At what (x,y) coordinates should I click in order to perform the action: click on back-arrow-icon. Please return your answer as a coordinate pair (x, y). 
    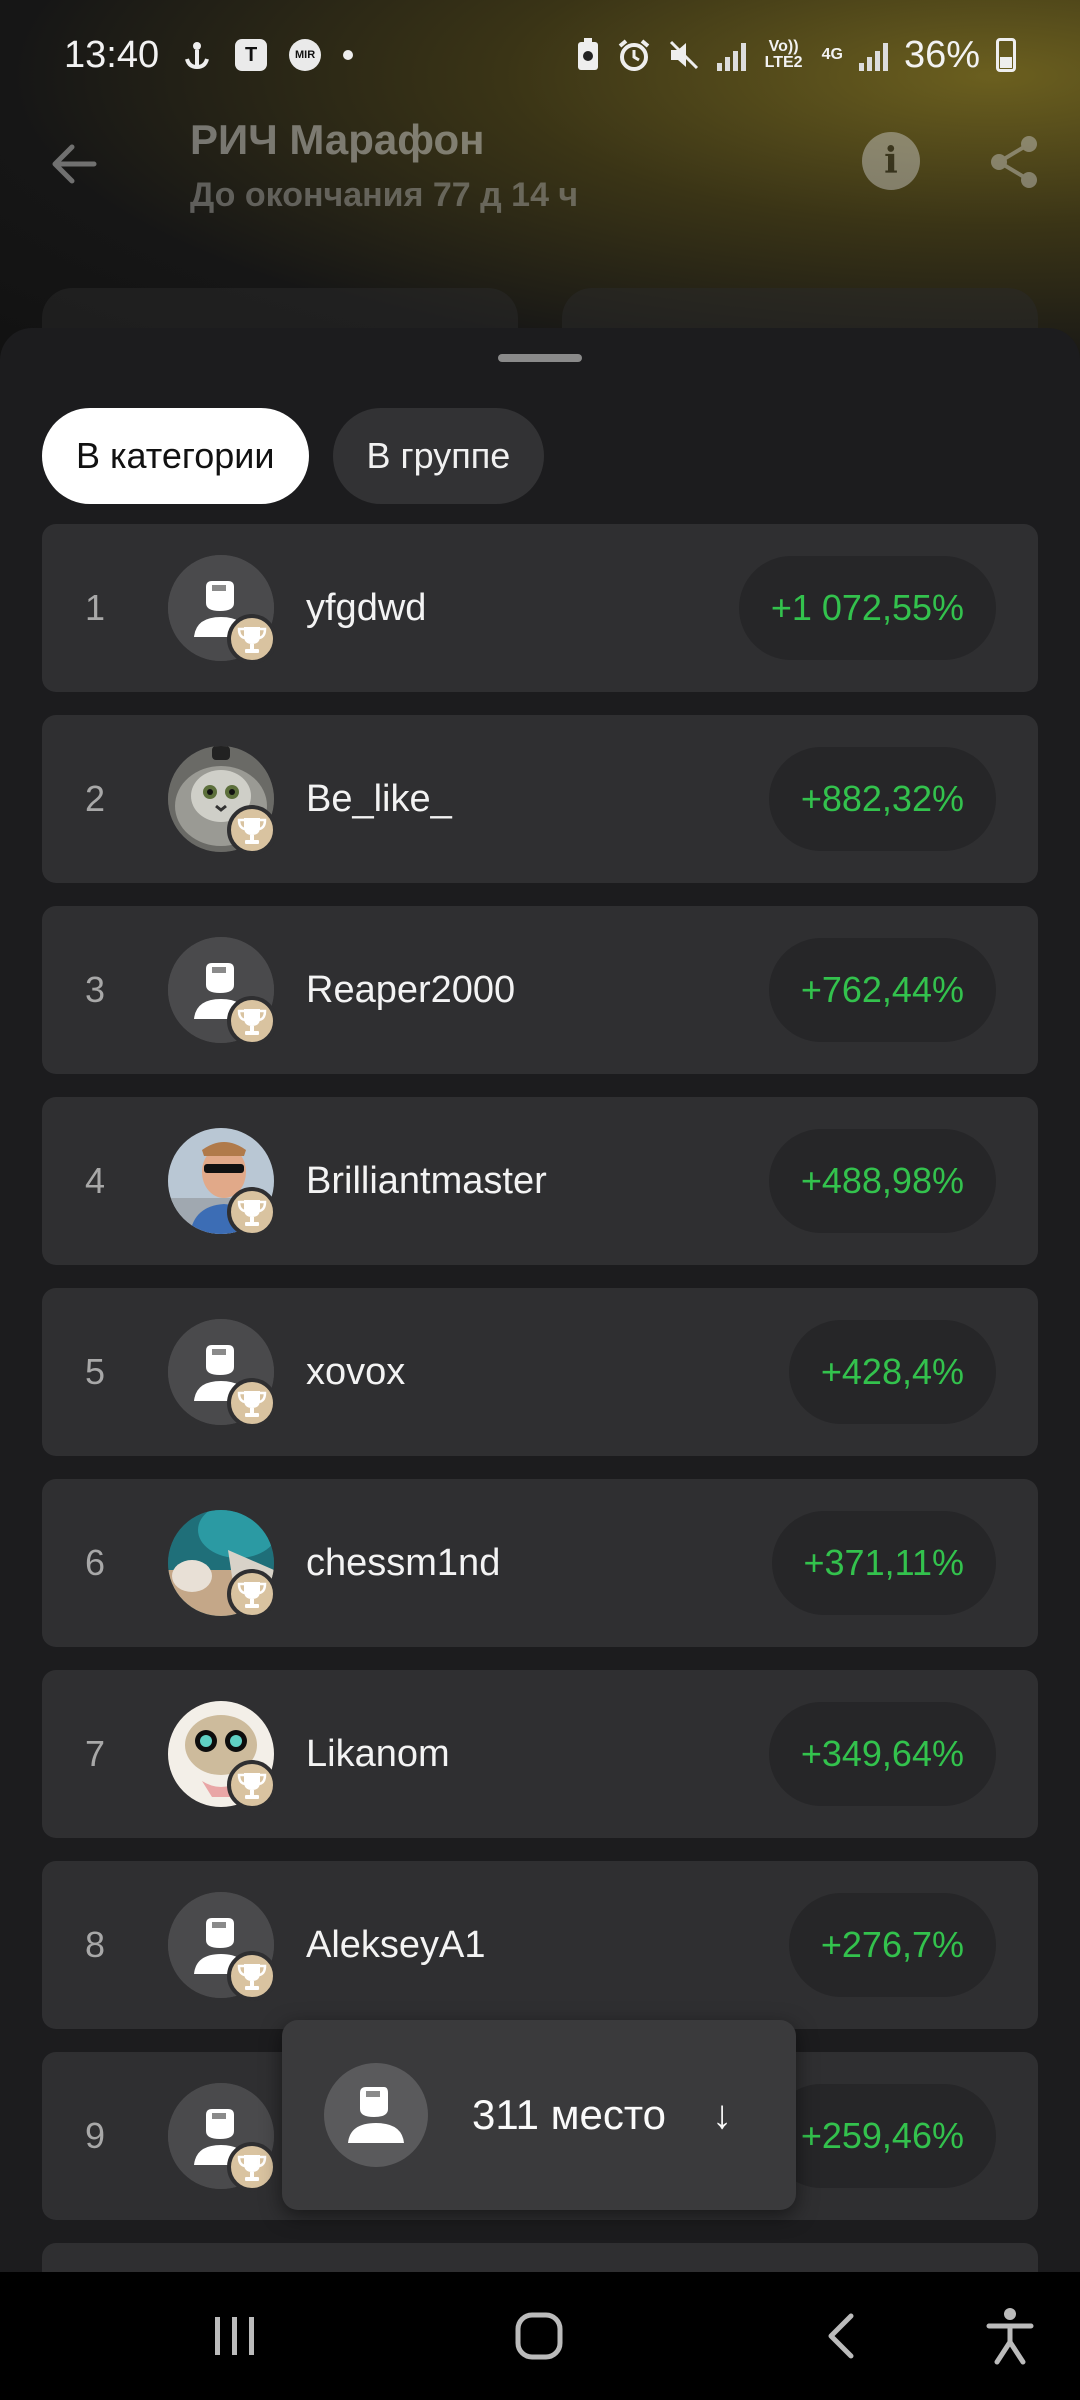
    Looking at the image, I should click on (74, 164).